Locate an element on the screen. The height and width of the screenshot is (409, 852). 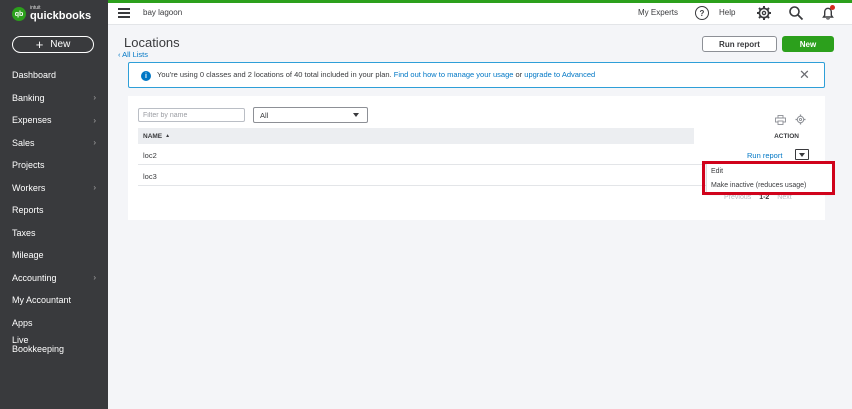
sidebar-item-dashboard: Dashboard is located at coordinates (54, 75).